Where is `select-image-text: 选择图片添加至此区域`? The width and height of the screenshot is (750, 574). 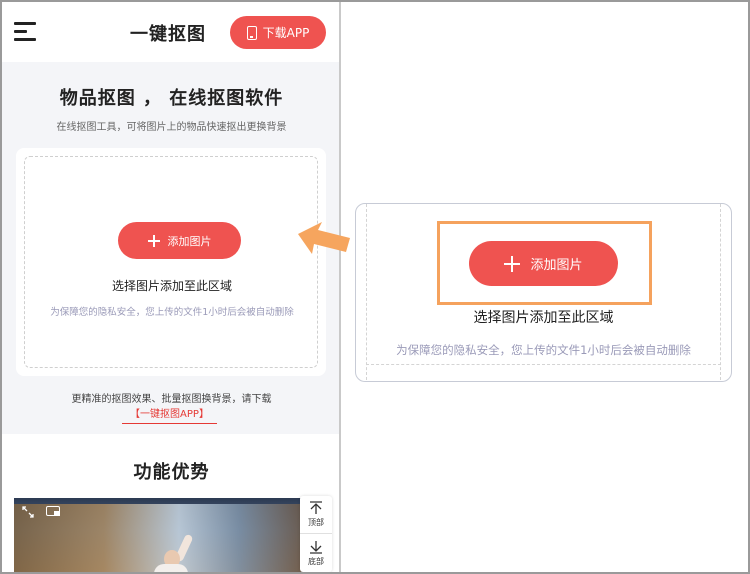
select-image-text: 选择图片添加至此区域 is located at coordinates (171, 286).